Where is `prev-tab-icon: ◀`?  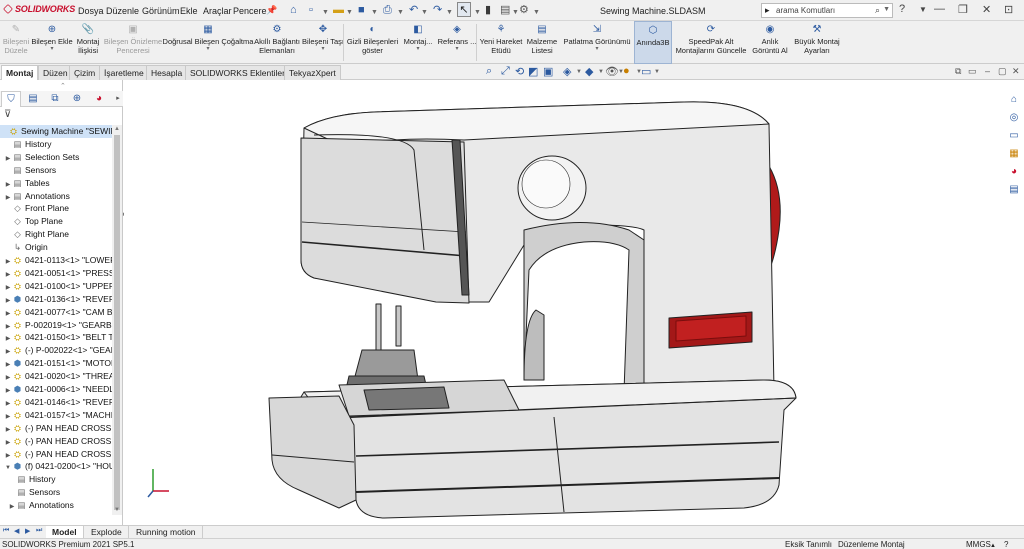 prev-tab-icon: ◀ is located at coordinates (16, 531).